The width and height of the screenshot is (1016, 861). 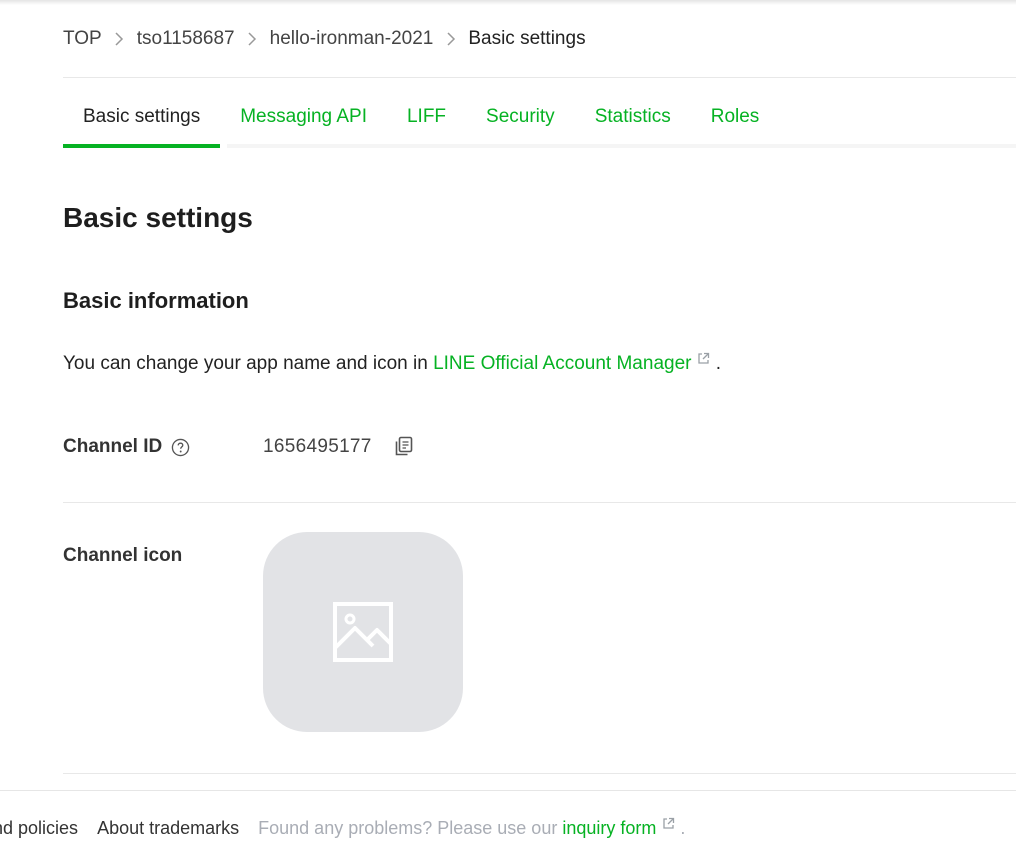 I want to click on tab-basic-settings: Basic settings, so click(x=142, y=120).